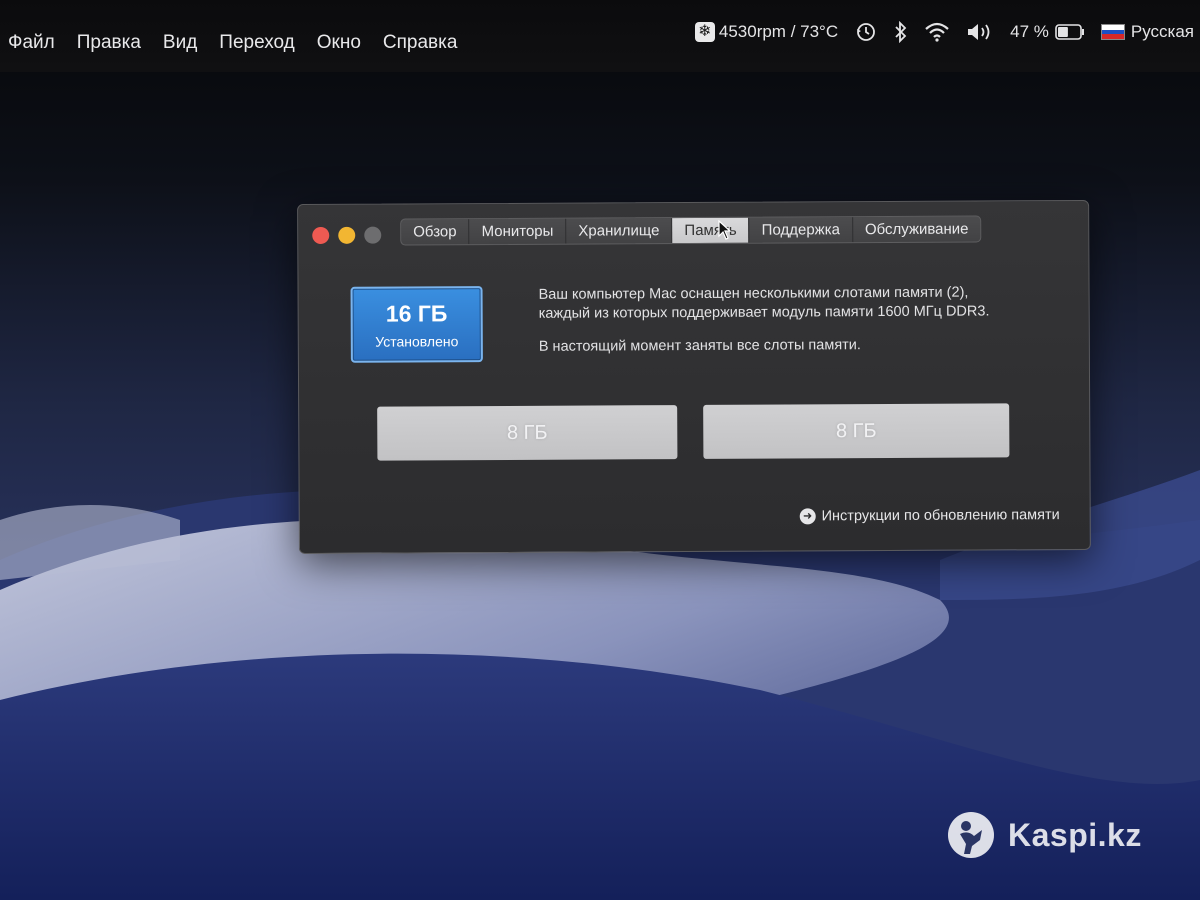  Describe the element at coordinates (856, 431) in the screenshot. I see `memory-slot-2: 8 ГБ` at that location.